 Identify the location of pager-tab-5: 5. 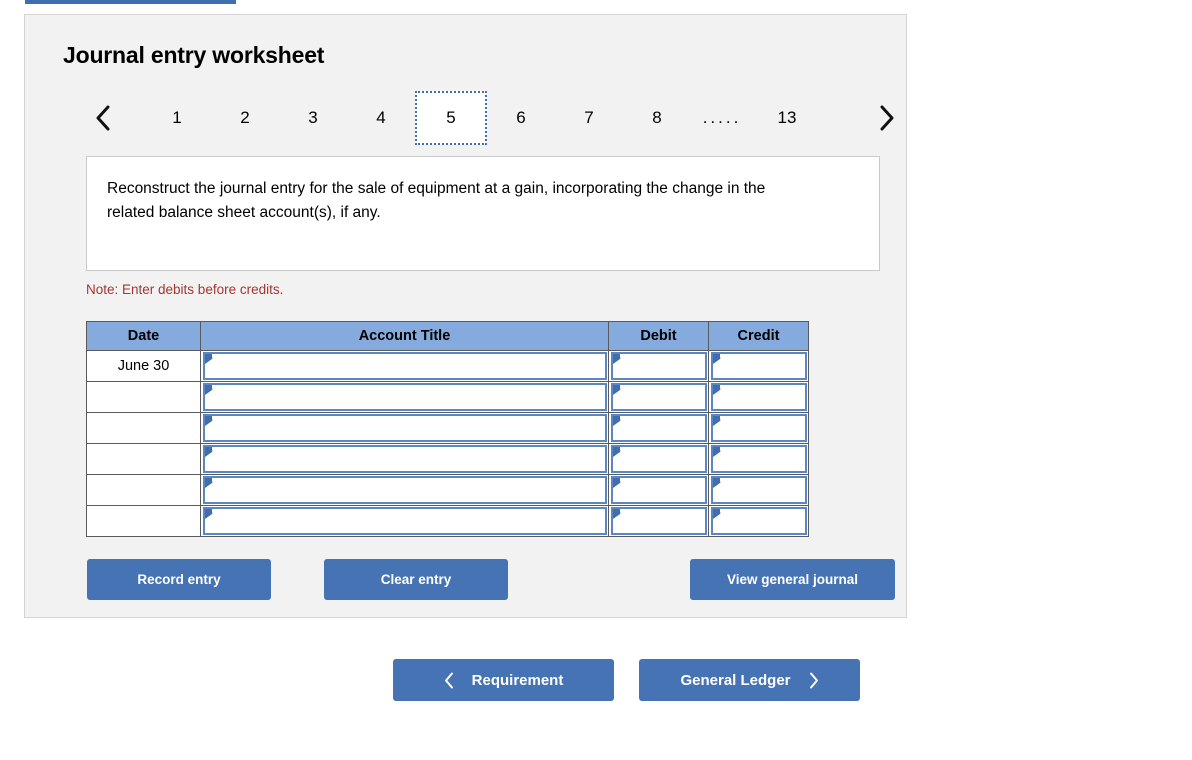
(451, 118).